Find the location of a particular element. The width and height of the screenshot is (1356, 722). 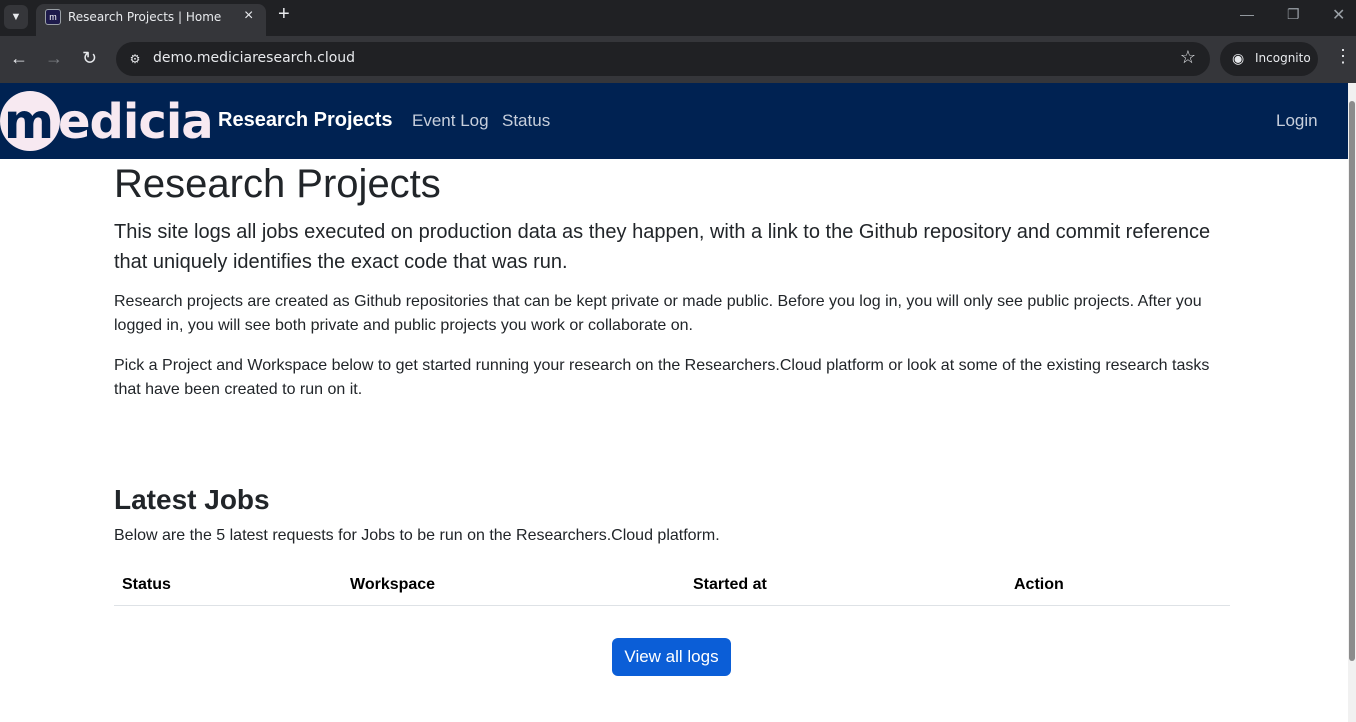

column-header-action: Action is located at coordinates (1039, 584).